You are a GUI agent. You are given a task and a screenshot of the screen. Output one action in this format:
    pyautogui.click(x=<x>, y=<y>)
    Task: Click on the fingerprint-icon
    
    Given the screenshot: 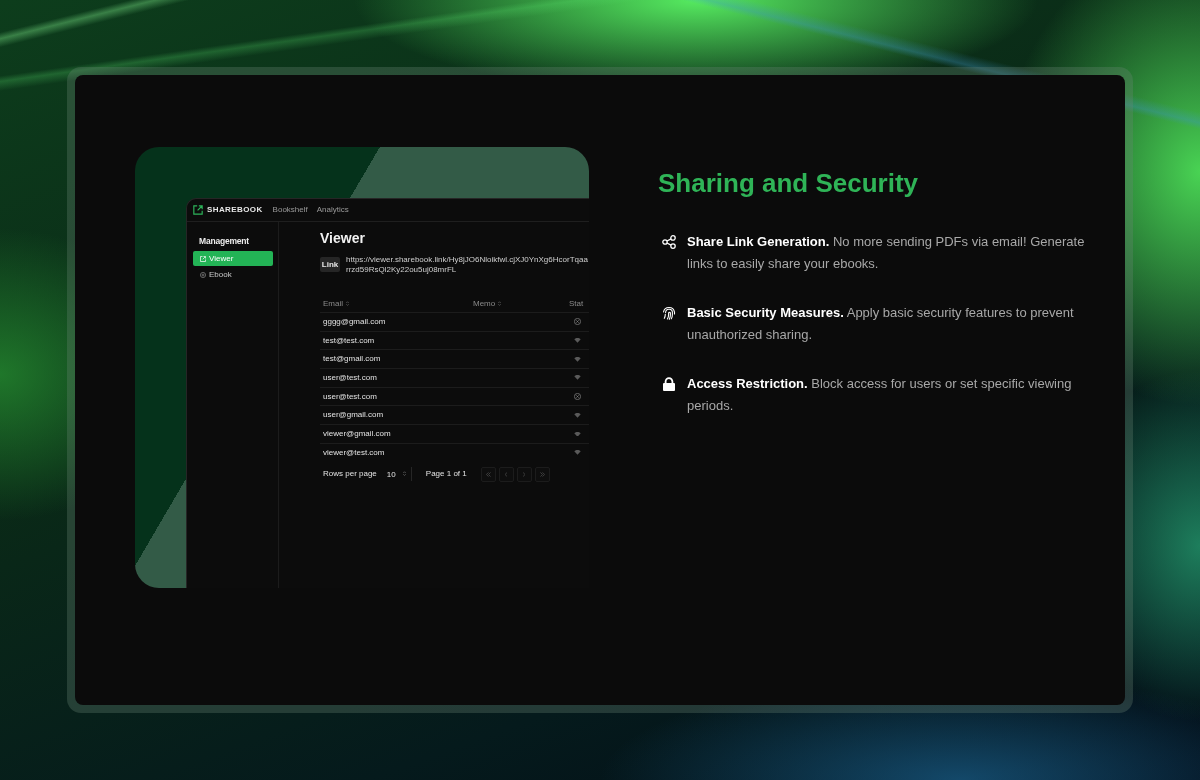 What is the action you would take?
    pyautogui.click(x=669, y=313)
    